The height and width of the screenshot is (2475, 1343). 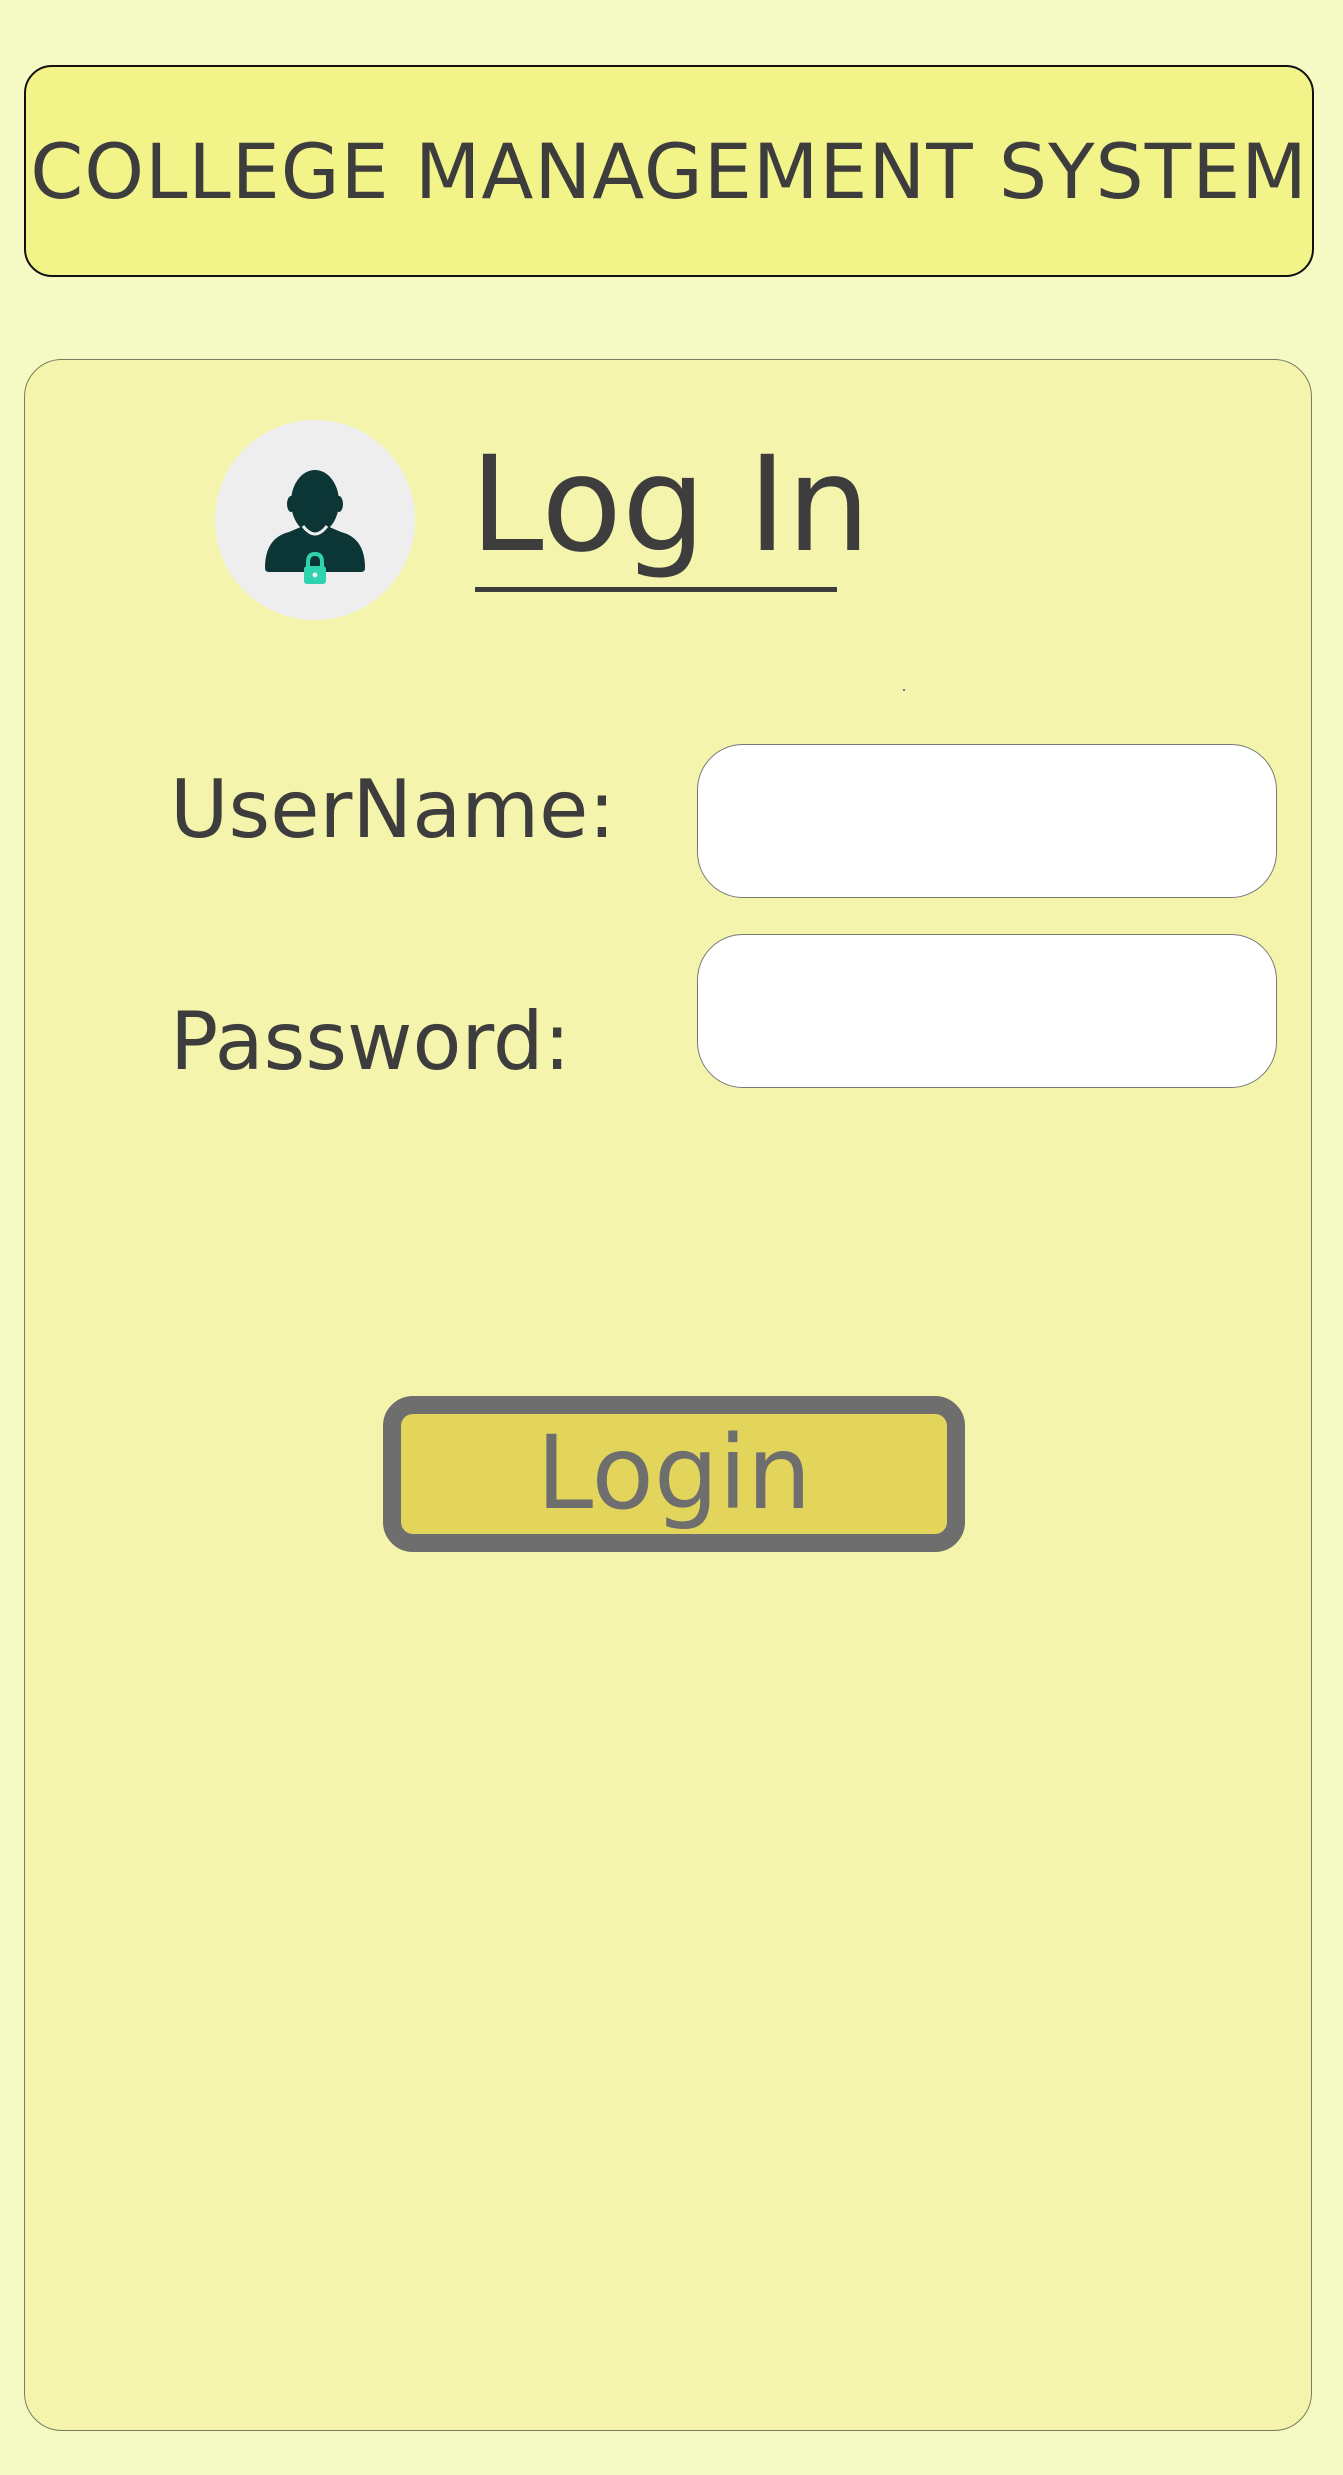 I want to click on username-input, so click(x=987, y=821).